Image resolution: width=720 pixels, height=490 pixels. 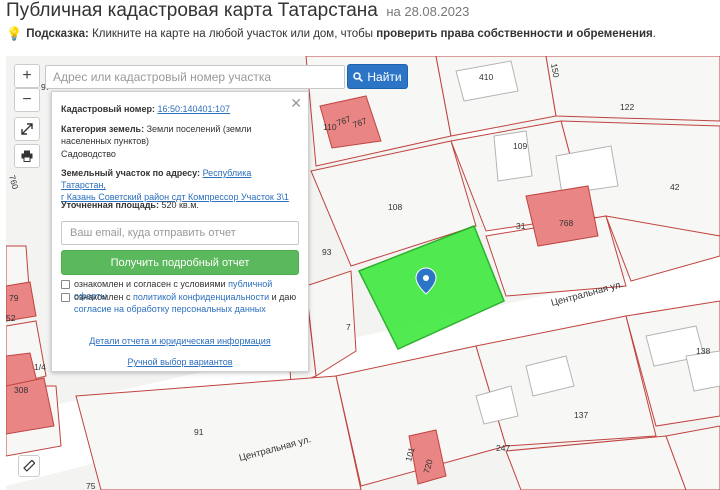 I want to click on label-91: 91, so click(x=199, y=432).